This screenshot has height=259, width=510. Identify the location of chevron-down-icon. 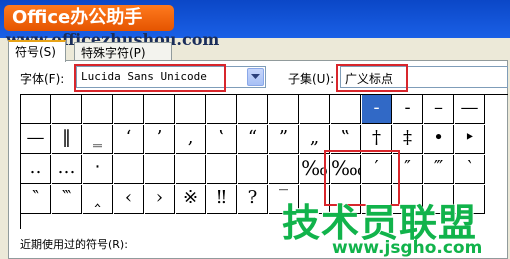
(255, 76).